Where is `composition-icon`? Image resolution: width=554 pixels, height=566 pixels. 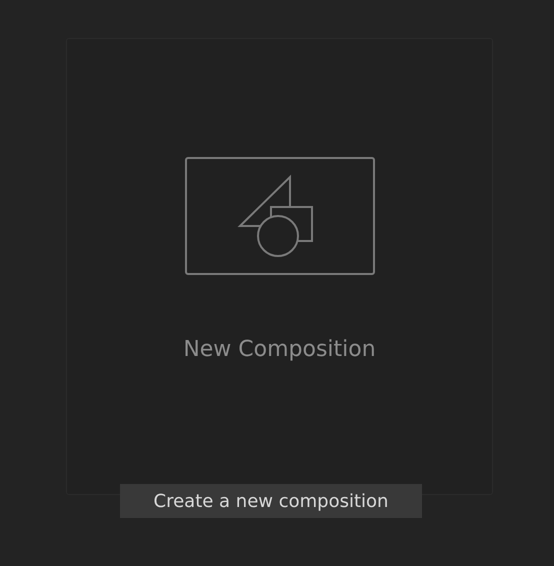 composition-icon is located at coordinates (279, 216).